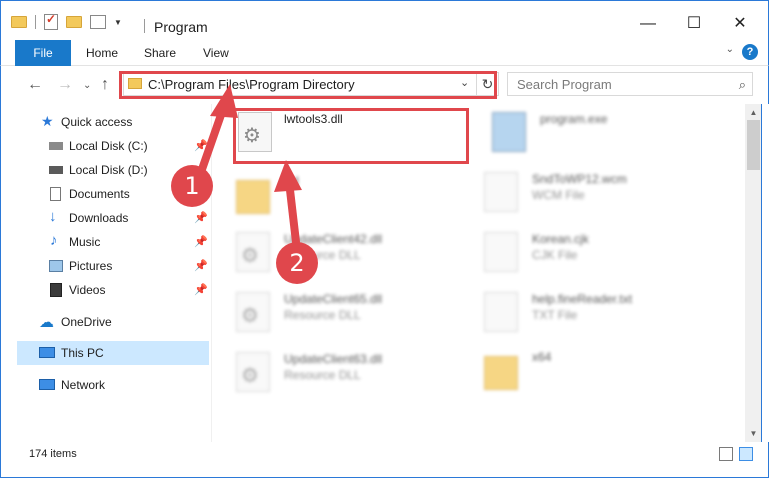  What do you see at coordinates (509, 132) in the screenshot?
I see `exe-file-icon` at bounding box center [509, 132].